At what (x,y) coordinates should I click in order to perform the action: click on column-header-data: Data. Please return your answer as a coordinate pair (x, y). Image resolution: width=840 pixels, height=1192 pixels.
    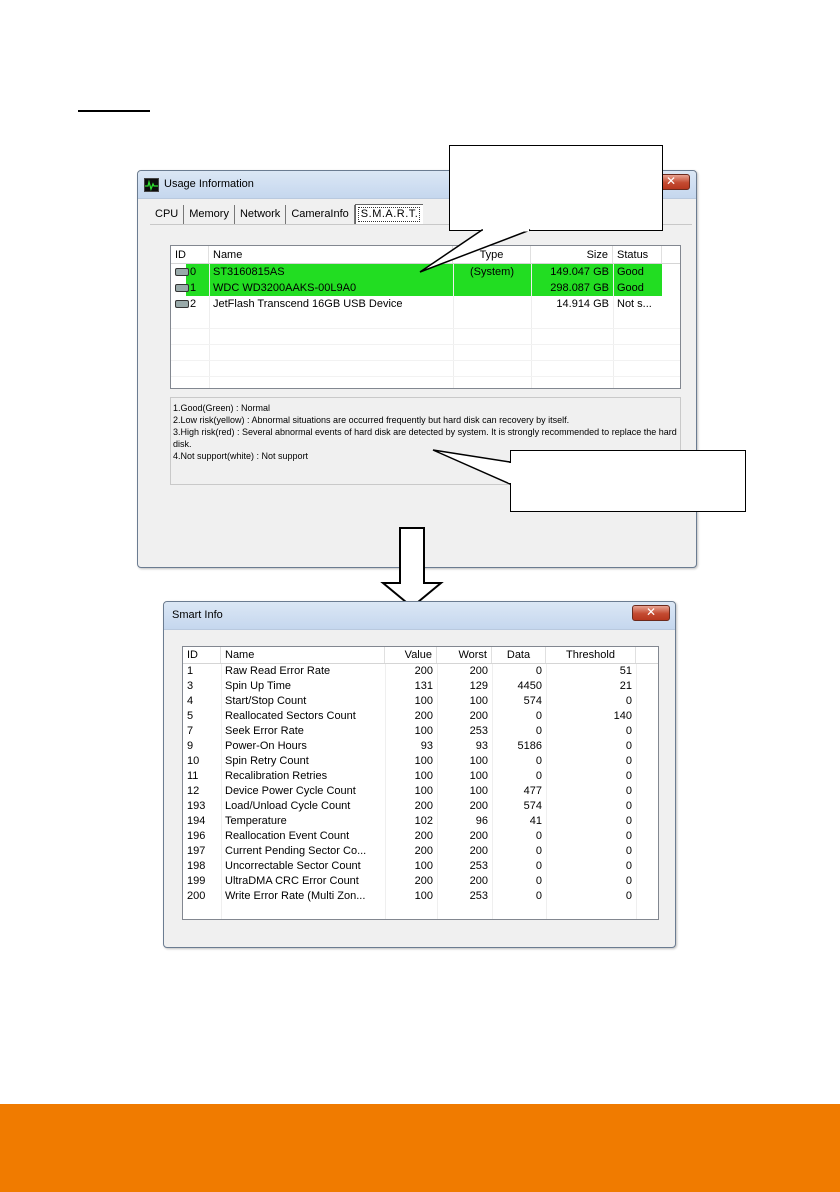
    Looking at the image, I should click on (519, 655).